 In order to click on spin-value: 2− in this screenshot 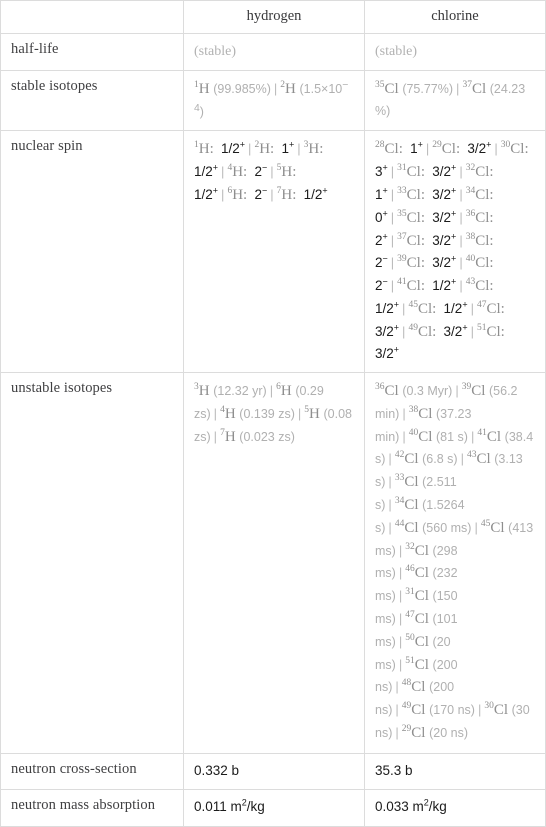, I will do `click(381, 285)`.